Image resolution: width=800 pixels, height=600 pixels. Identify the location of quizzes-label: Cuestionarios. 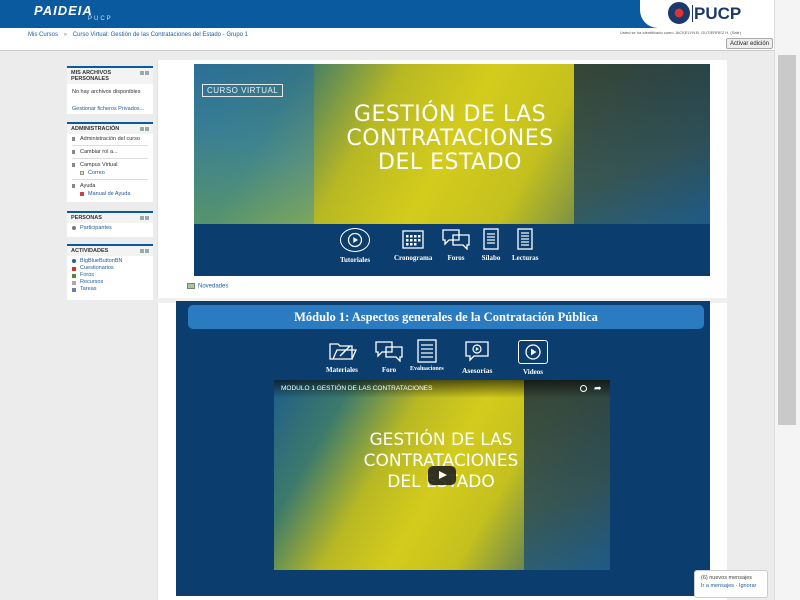
(97, 268).